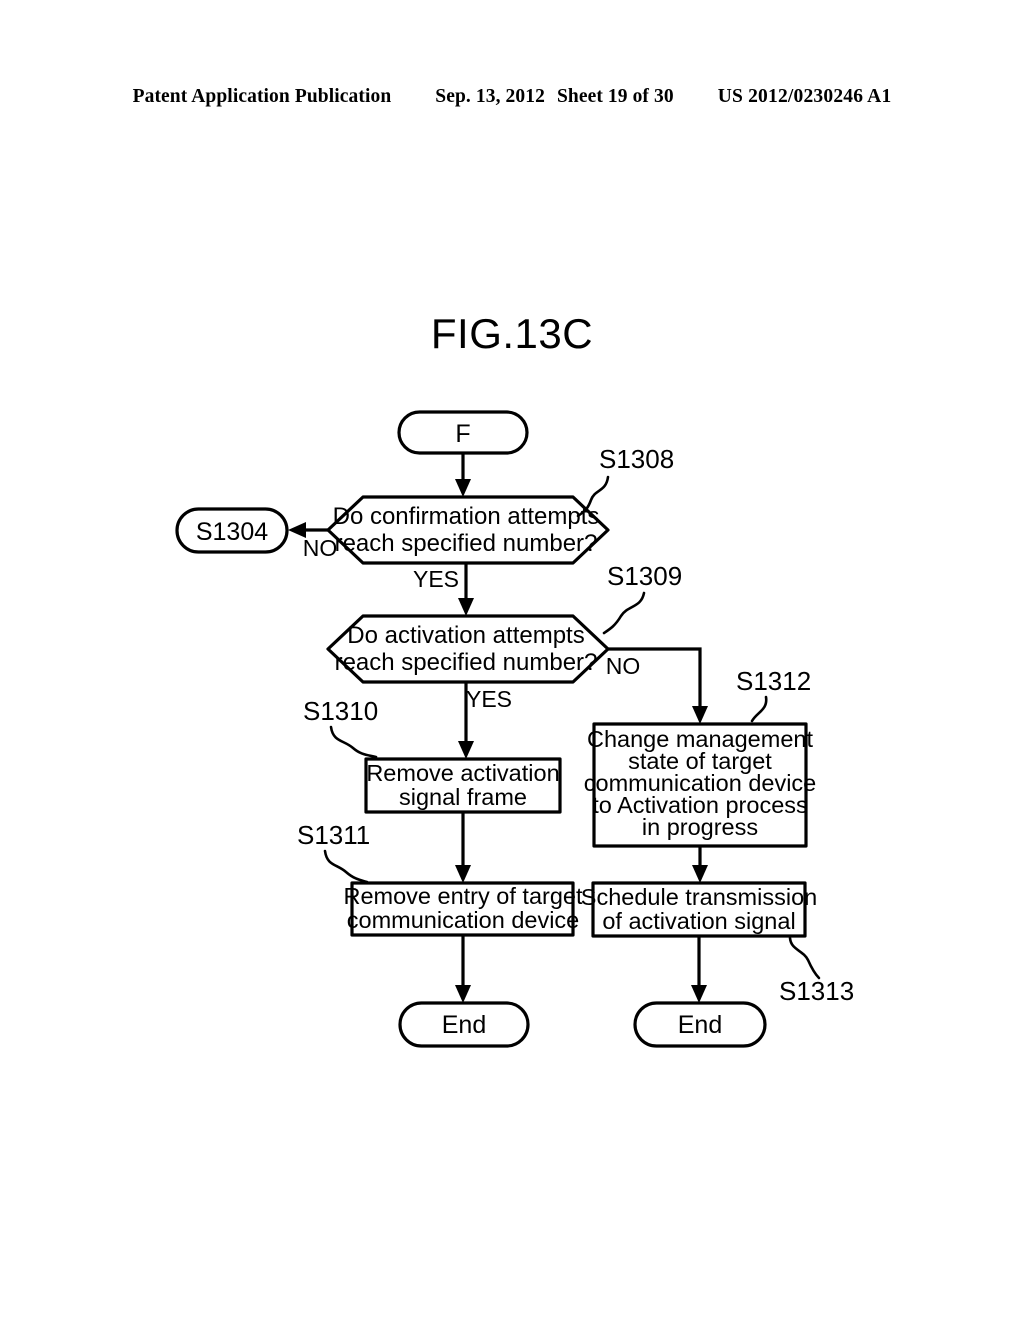 Image resolution: width=1024 pixels, height=1320 pixels. What do you see at coordinates (466, 543) in the screenshot?
I see `decision-s1308-line2: reach specified number?` at bounding box center [466, 543].